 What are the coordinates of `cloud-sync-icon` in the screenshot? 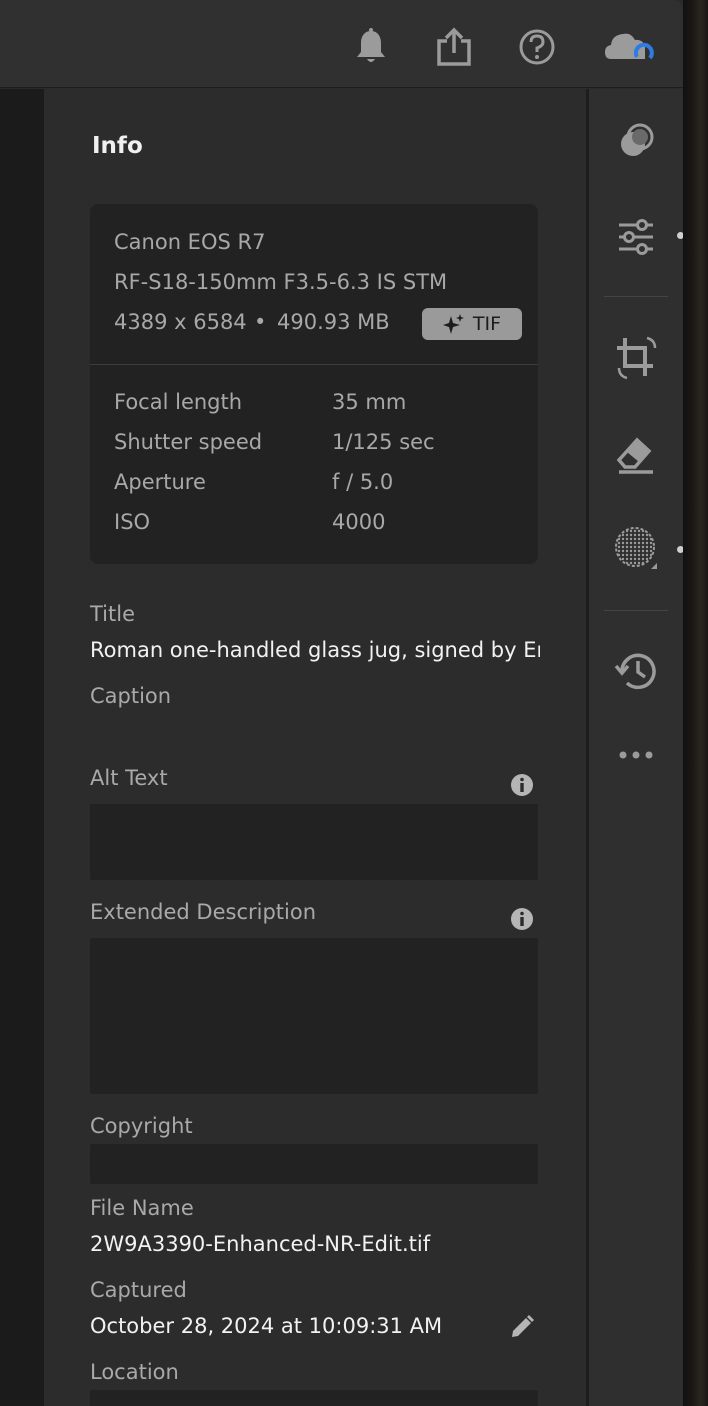 It's located at (630, 47).